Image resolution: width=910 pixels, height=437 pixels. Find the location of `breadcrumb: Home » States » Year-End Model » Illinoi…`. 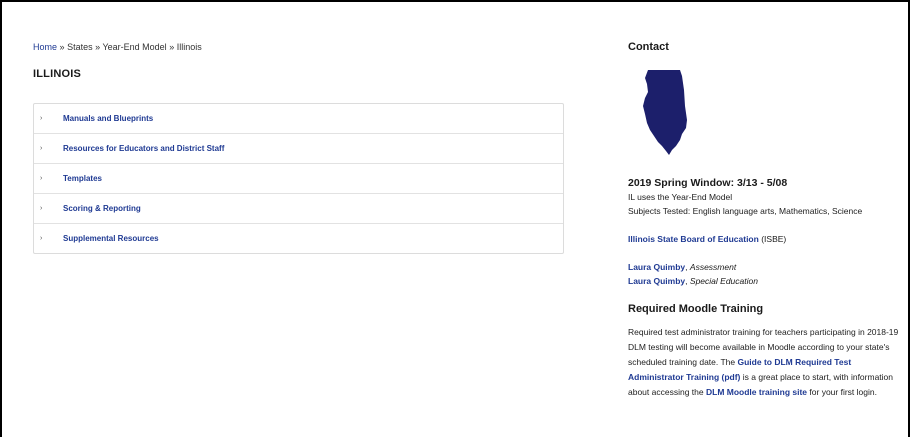

breadcrumb: Home » States » Year-End Model » Illinoi… is located at coordinates (298, 47).